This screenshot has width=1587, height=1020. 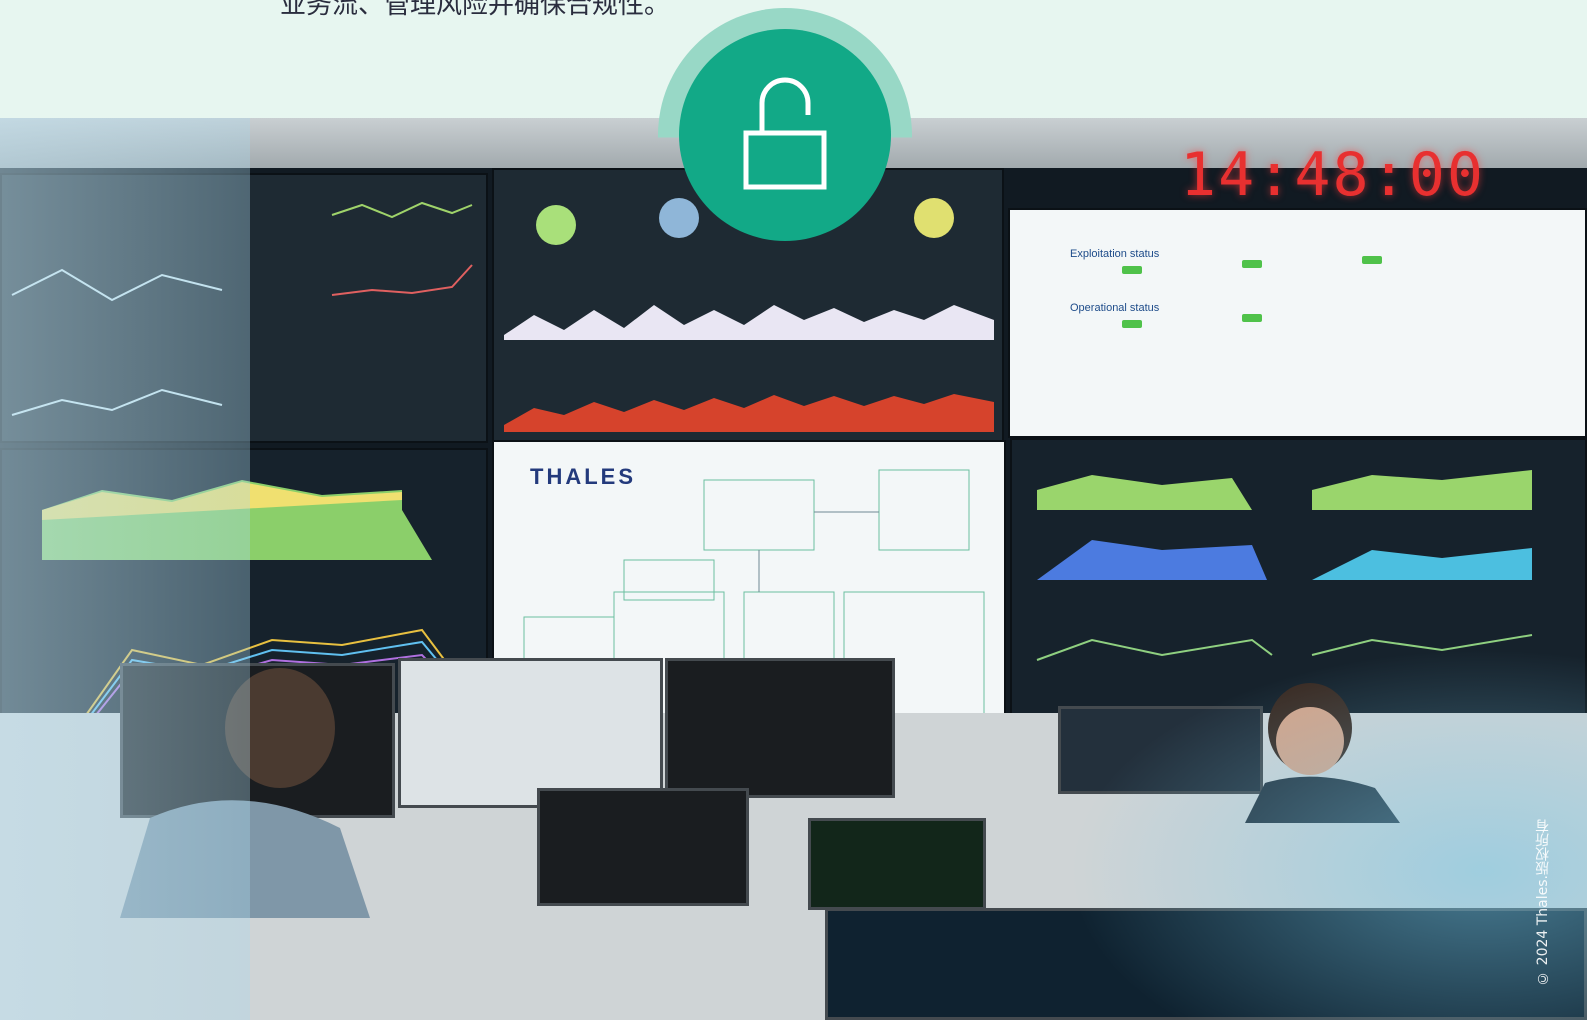 What do you see at coordinates (475, 10) in the screenshot?
I see `intro-text: 业务流、管理风险并确保合规性。` at bounding box center [475, 10].